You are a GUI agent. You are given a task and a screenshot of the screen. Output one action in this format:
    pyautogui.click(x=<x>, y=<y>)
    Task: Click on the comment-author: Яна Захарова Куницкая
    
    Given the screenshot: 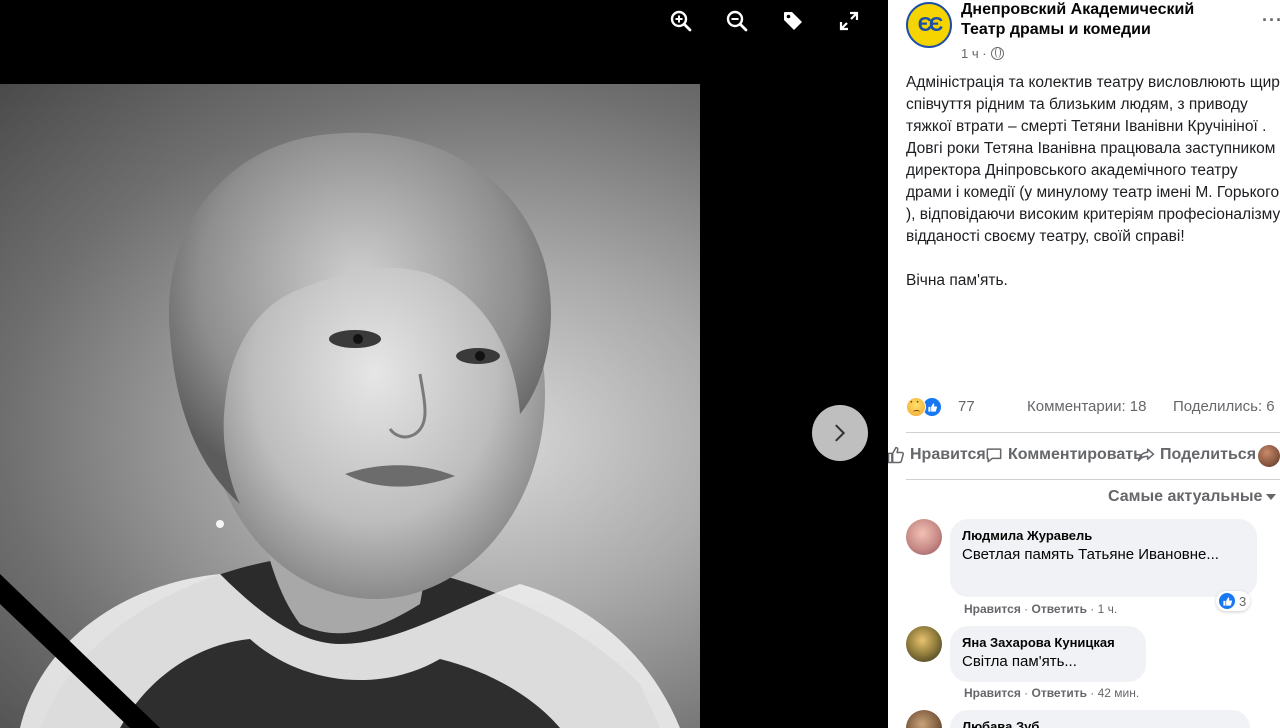 What is the action you would take?
    pyautogui.click(x=1048, y=642)
    